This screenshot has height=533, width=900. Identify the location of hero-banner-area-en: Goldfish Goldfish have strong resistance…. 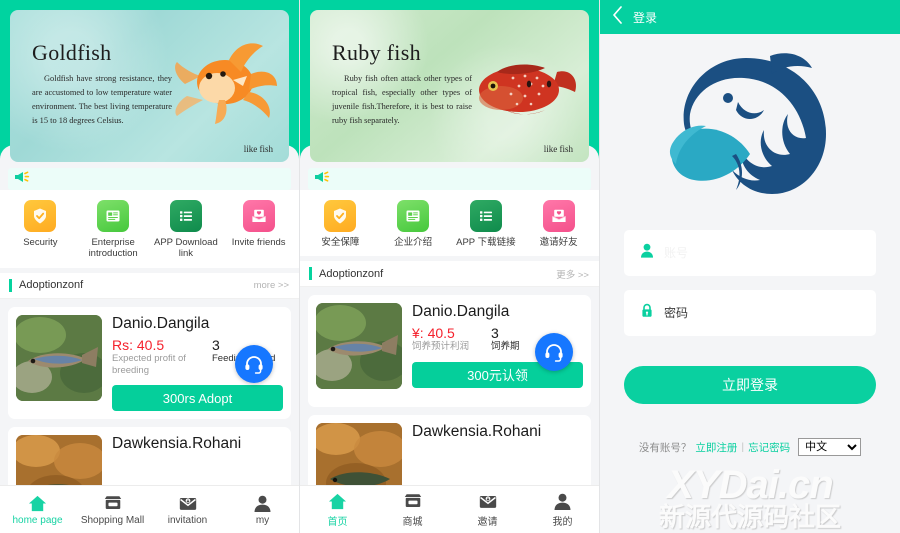
(149, 81).